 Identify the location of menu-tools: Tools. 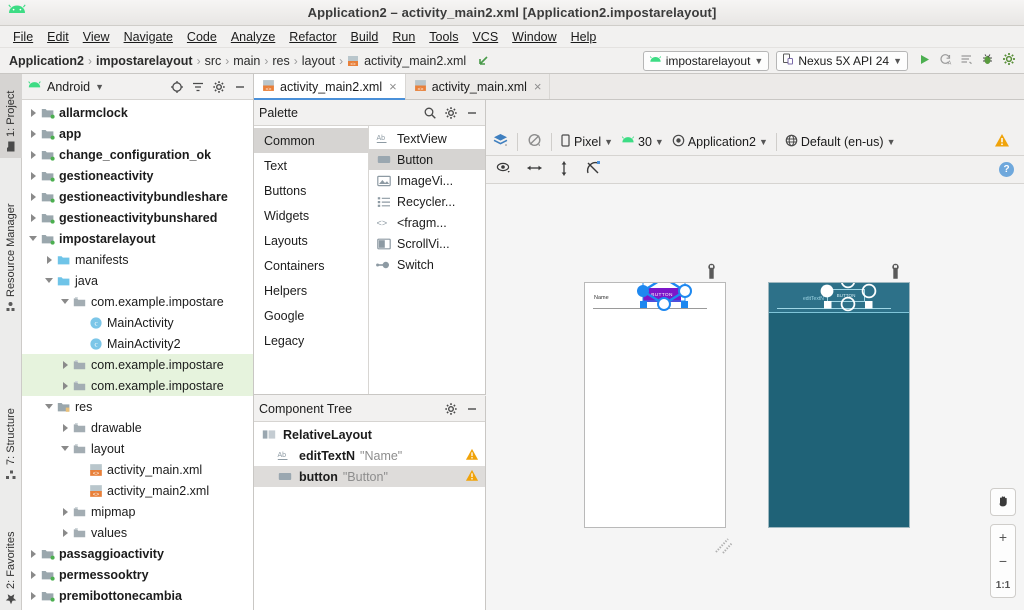
(443, 37).